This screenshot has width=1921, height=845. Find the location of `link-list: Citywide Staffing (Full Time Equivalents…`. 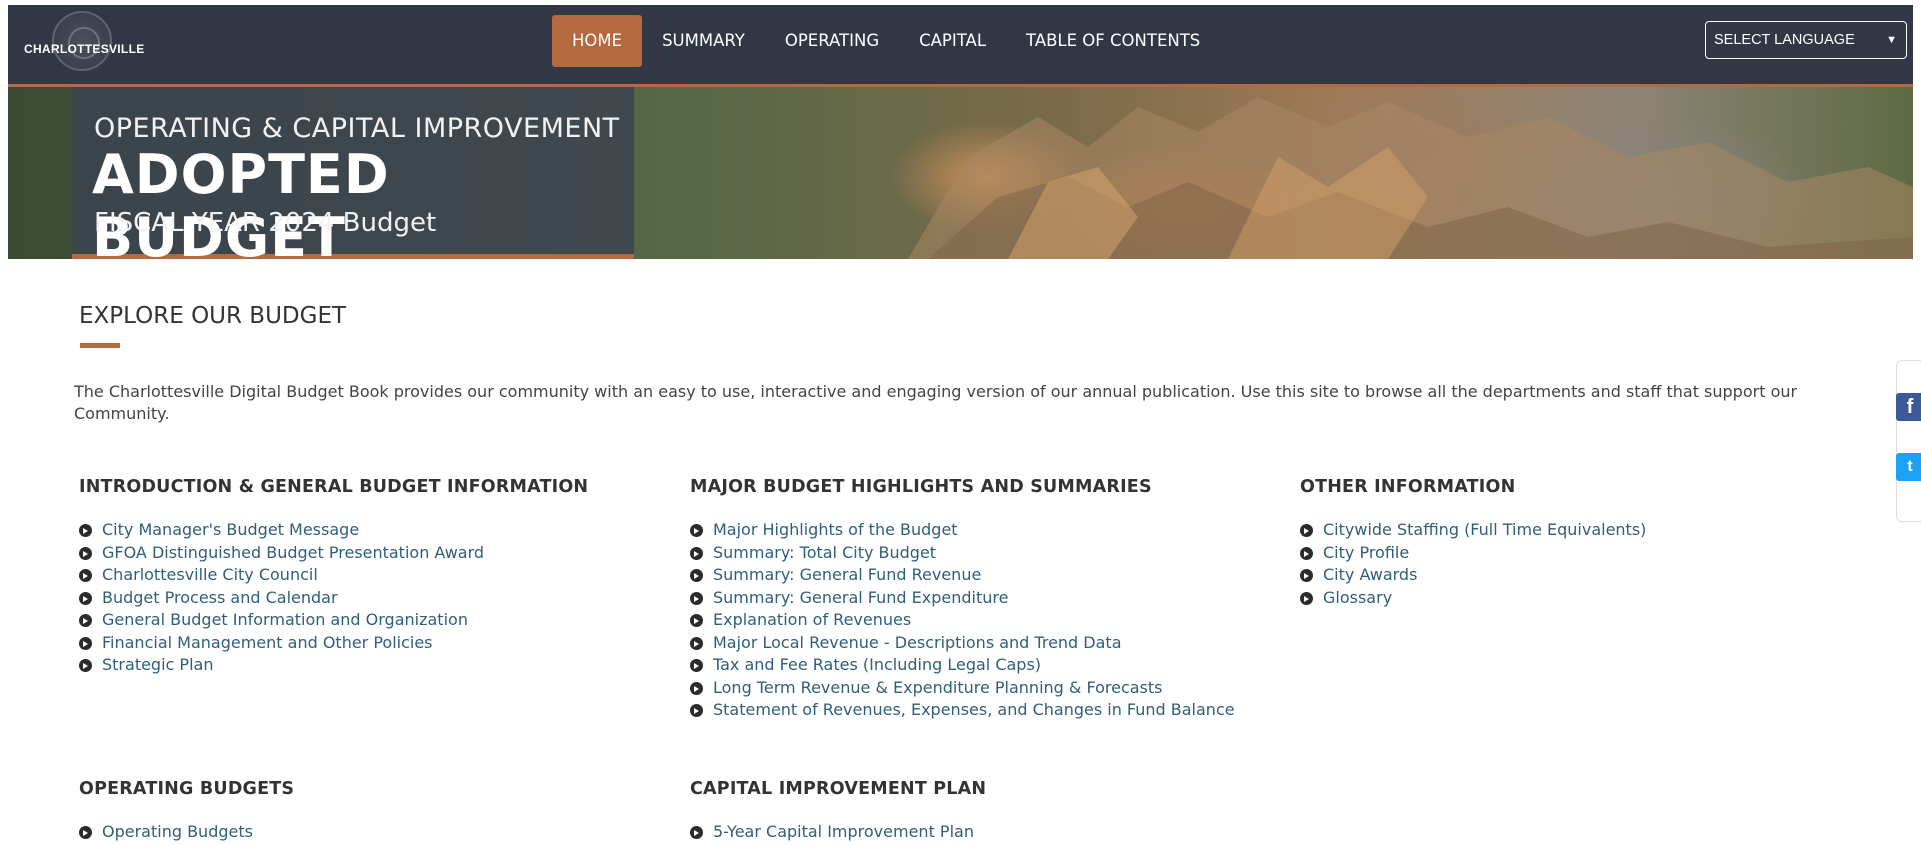

link-list: Citywide Staffing (Full Time Equivalents… is located at coordinates (1570, 564).